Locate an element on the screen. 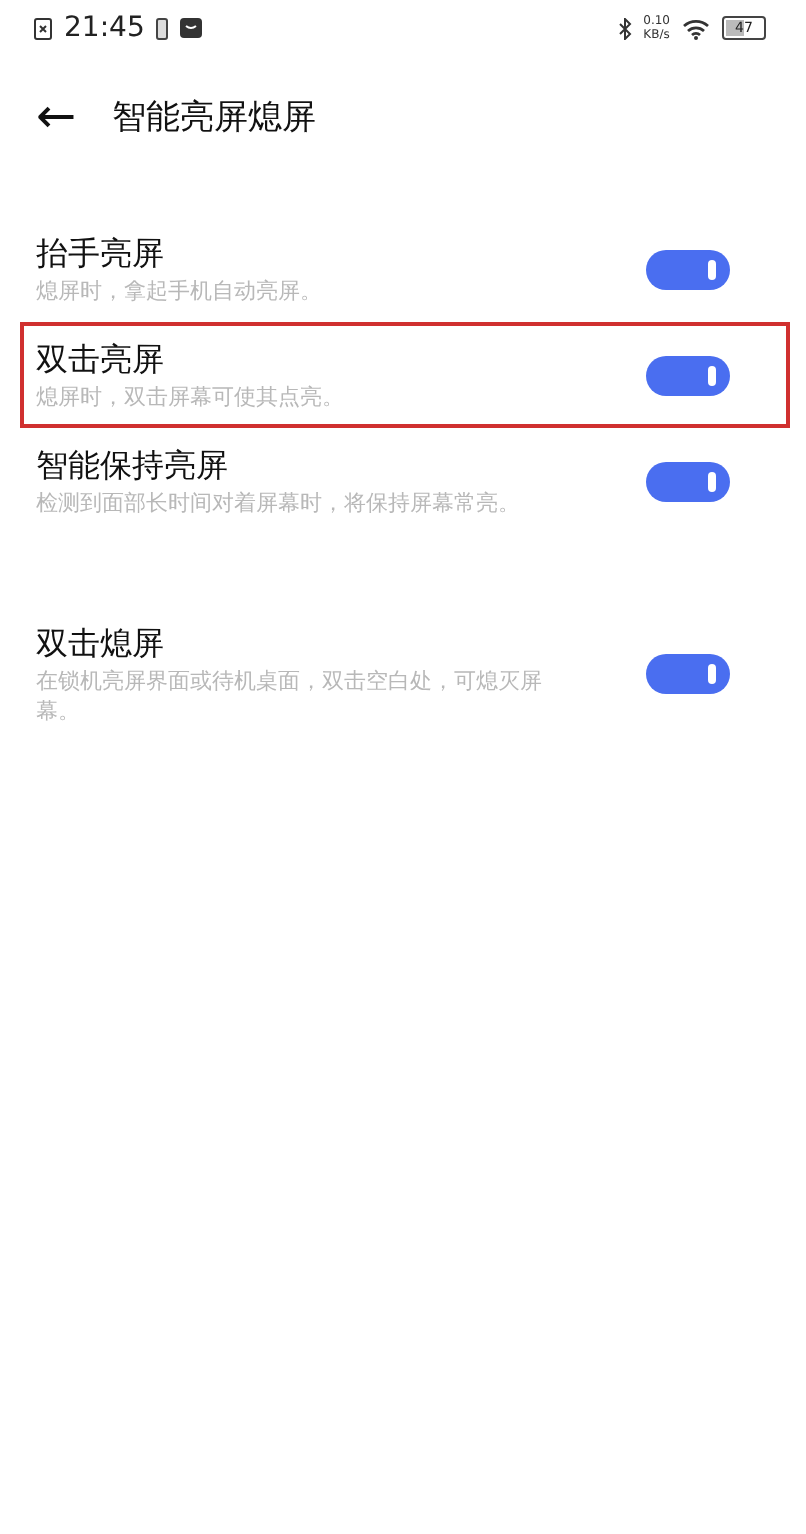 The image size is (806, 1534). setting-row: 抬手亮屏 熄屏时，拿起手机自动亮屏。 is located at coordinates (405, 269).